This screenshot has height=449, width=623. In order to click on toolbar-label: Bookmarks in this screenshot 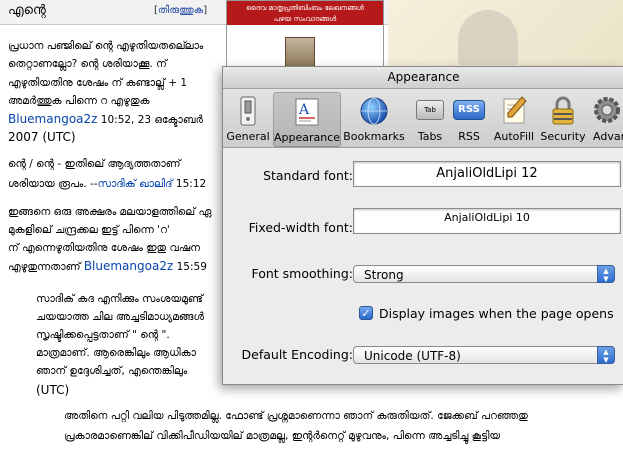, I will do `click(374, 136)`.